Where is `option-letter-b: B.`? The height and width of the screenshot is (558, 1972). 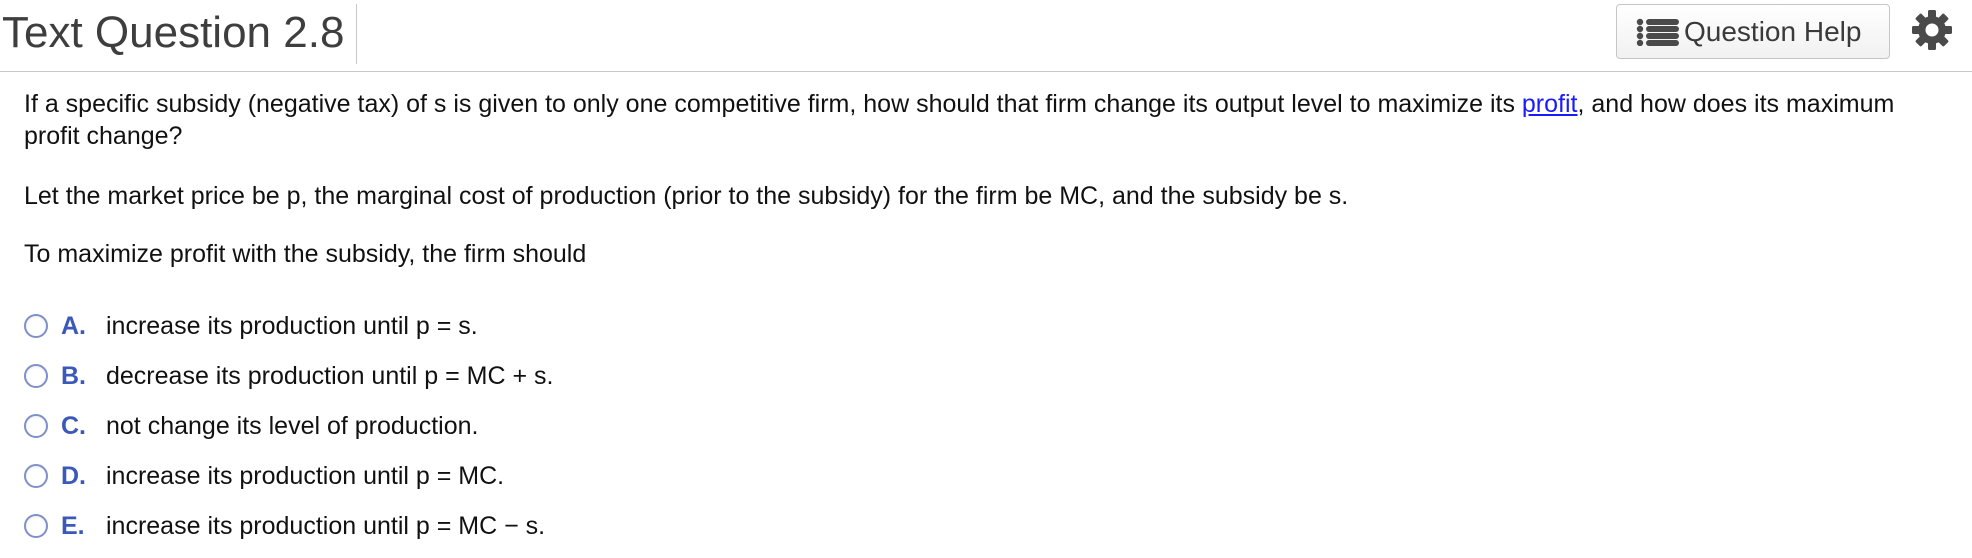
option-letter-b: B. is located at coordinates (73, 375).